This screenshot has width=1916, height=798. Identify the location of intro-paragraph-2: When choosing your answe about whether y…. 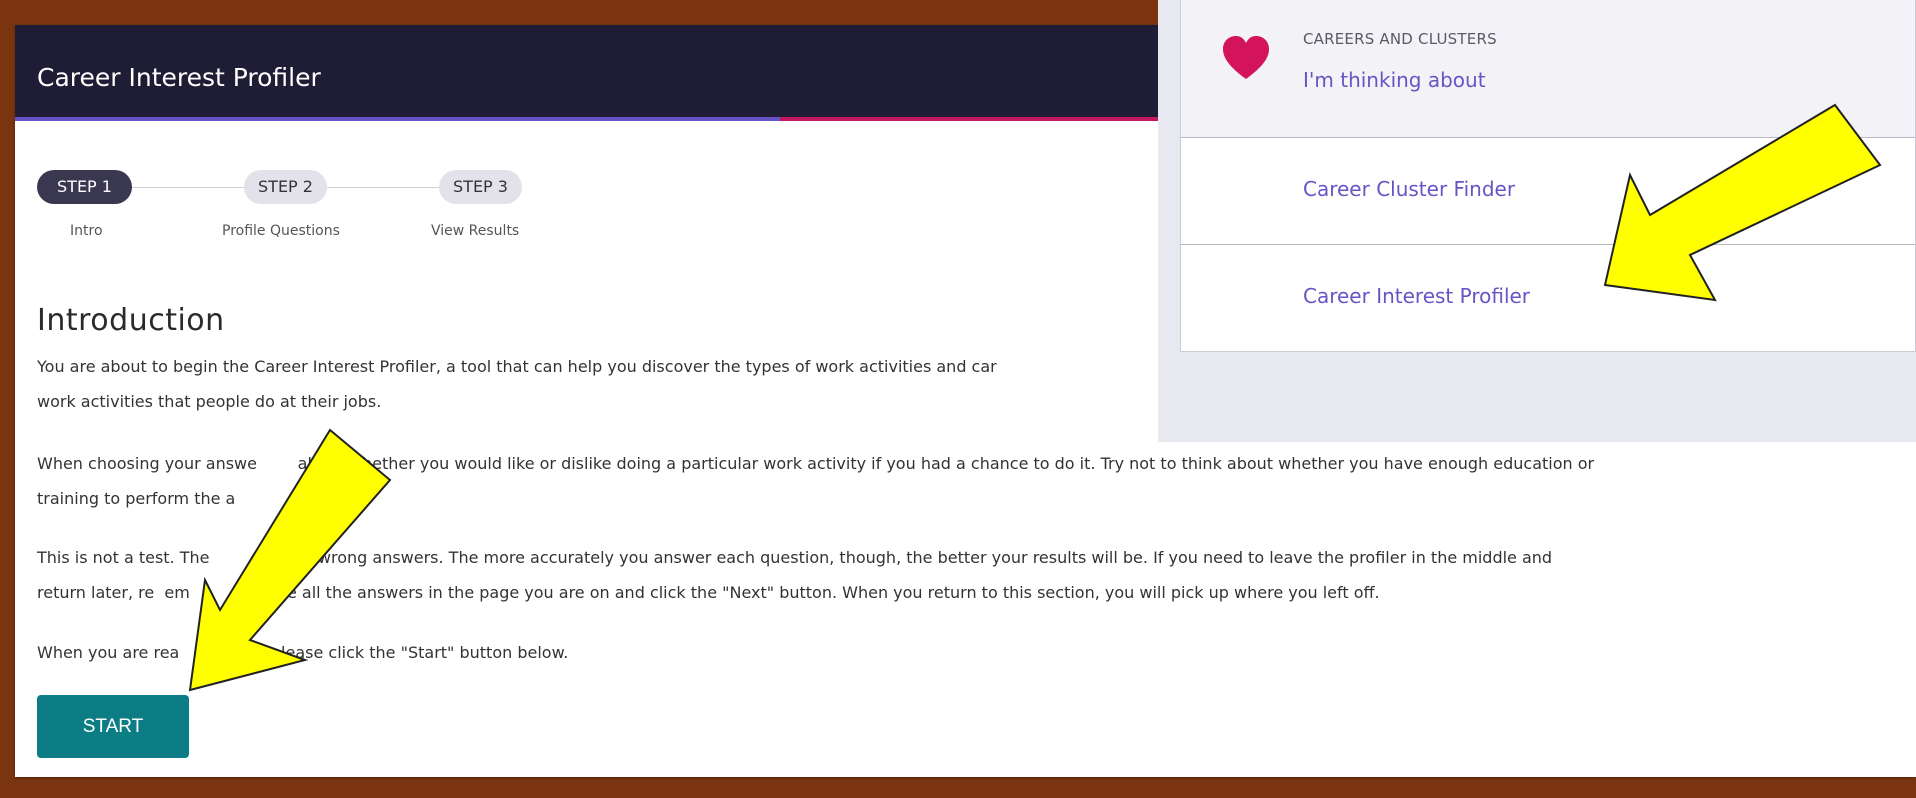
(972, 481).